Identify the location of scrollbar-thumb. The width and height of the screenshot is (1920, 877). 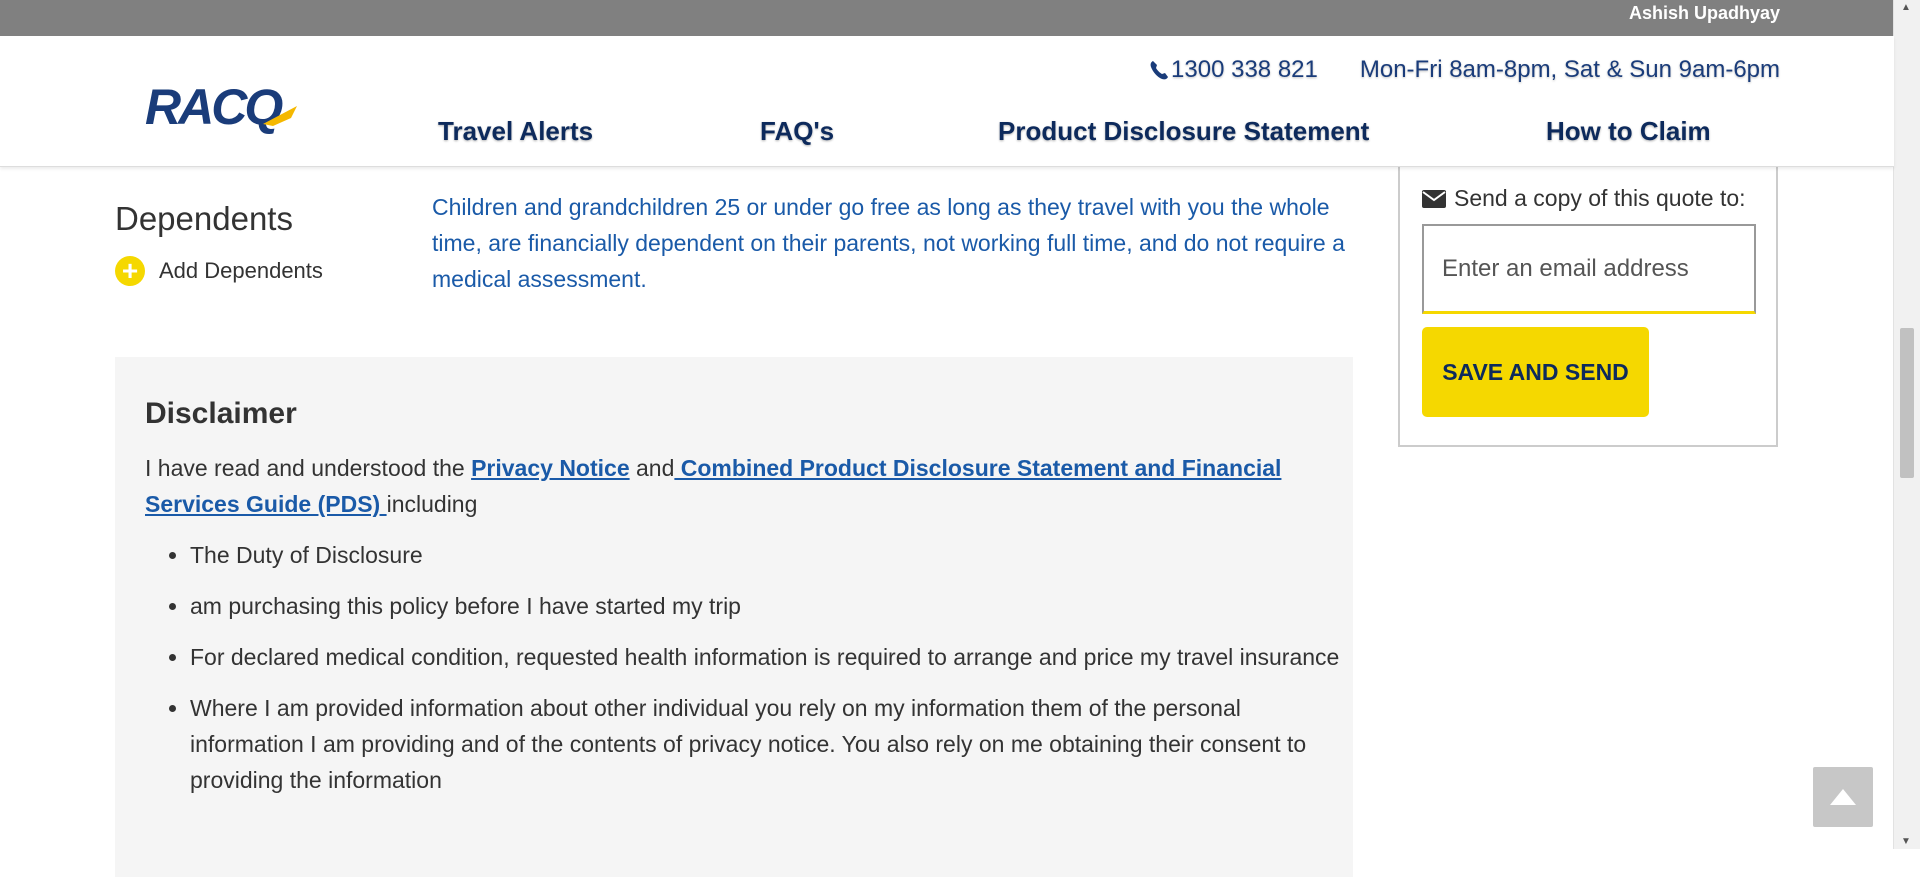
(1907, 403).